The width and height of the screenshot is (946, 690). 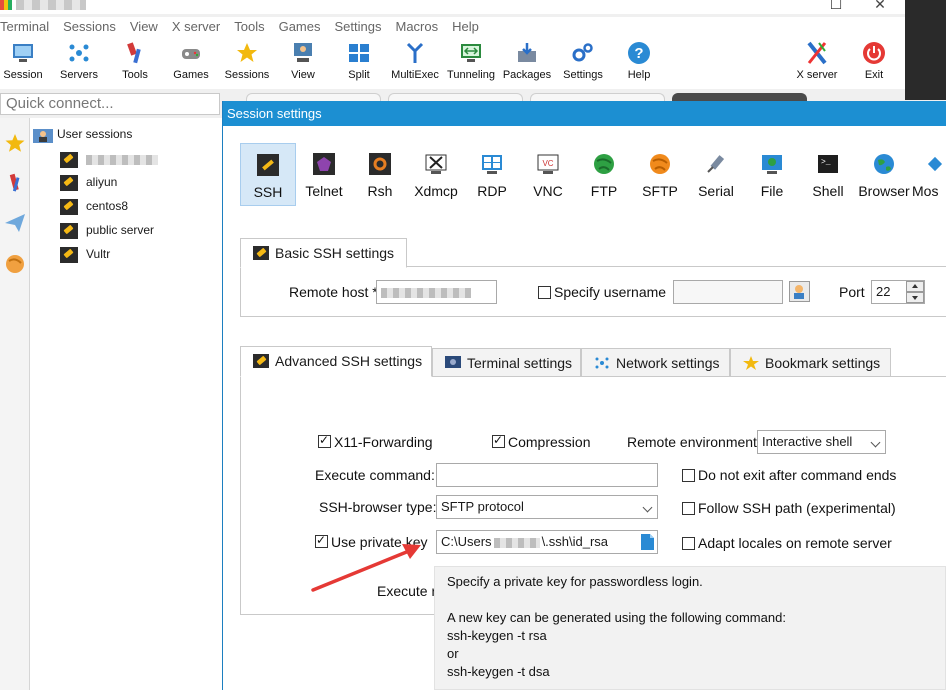 What do you see at coordinates (28, 27) in the screenshot?
I see `menu-terminal: Terminal` at bounding box center [28, 27].